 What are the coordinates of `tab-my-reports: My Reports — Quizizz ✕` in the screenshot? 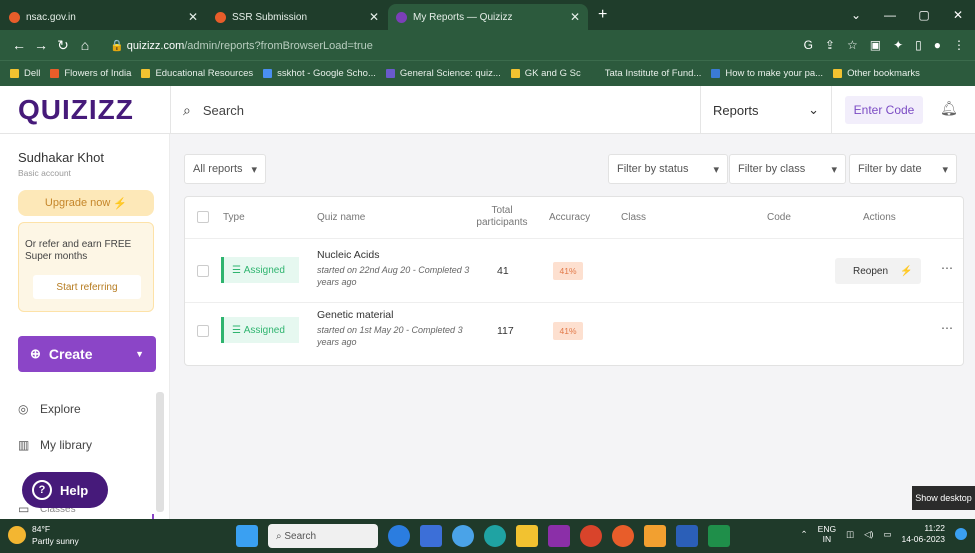 It's located at (488, 17).